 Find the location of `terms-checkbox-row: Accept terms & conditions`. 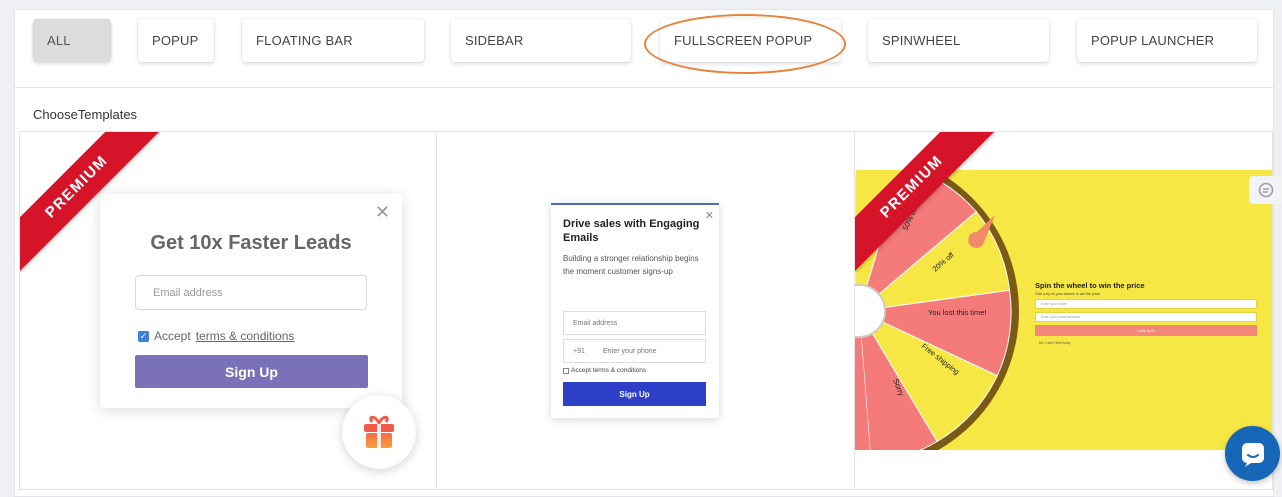

terms-checkbox-row: Accept terms & conditions is located at coordinates (604, 370).